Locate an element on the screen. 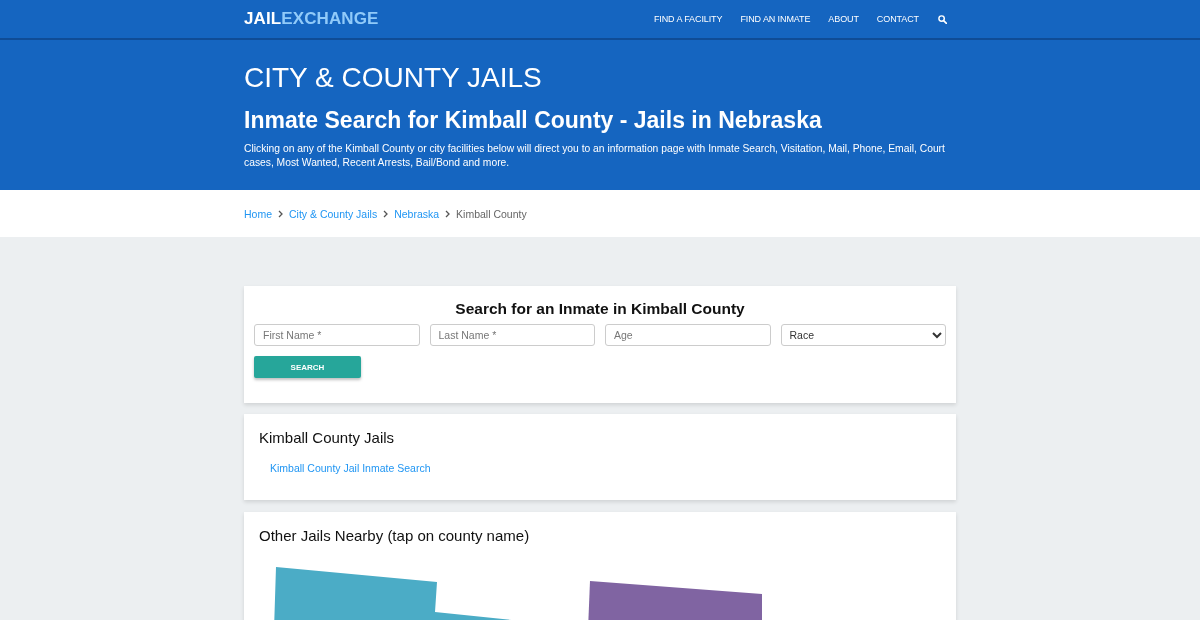 This screenshot has height=620, width=1200. input-field: Last Name * is located at coordinates (512, 335).